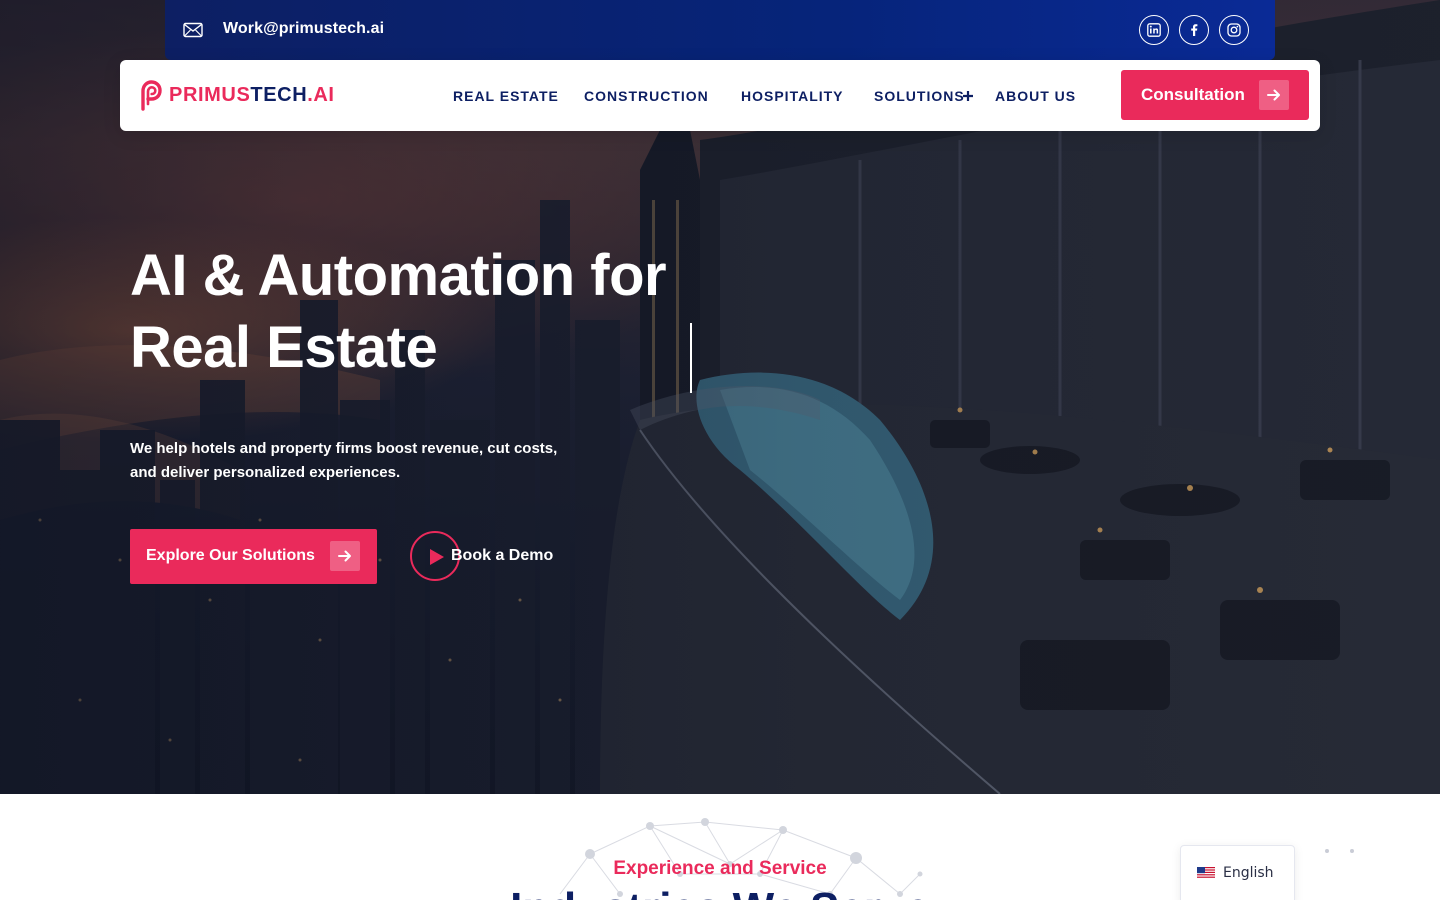  I want to click on linkedin-link, so click(1154, 30).